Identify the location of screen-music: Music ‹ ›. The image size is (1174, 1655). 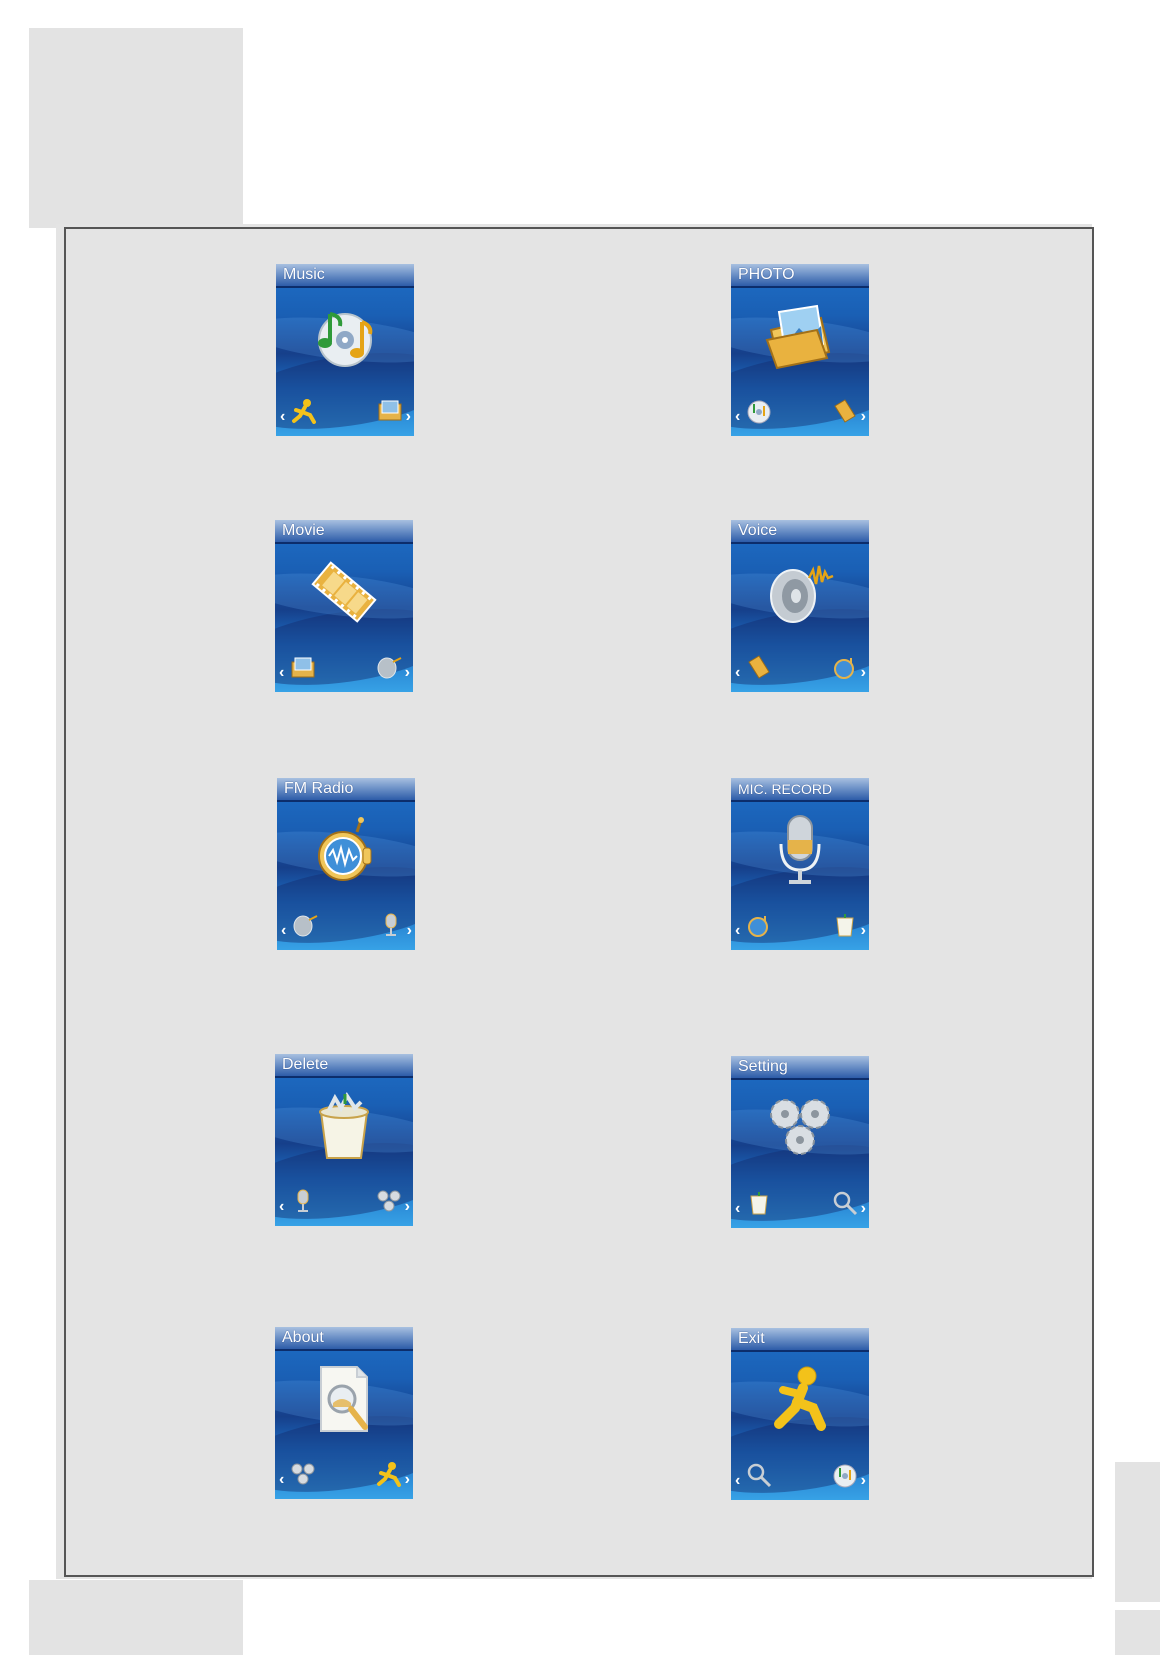
(345, 350).